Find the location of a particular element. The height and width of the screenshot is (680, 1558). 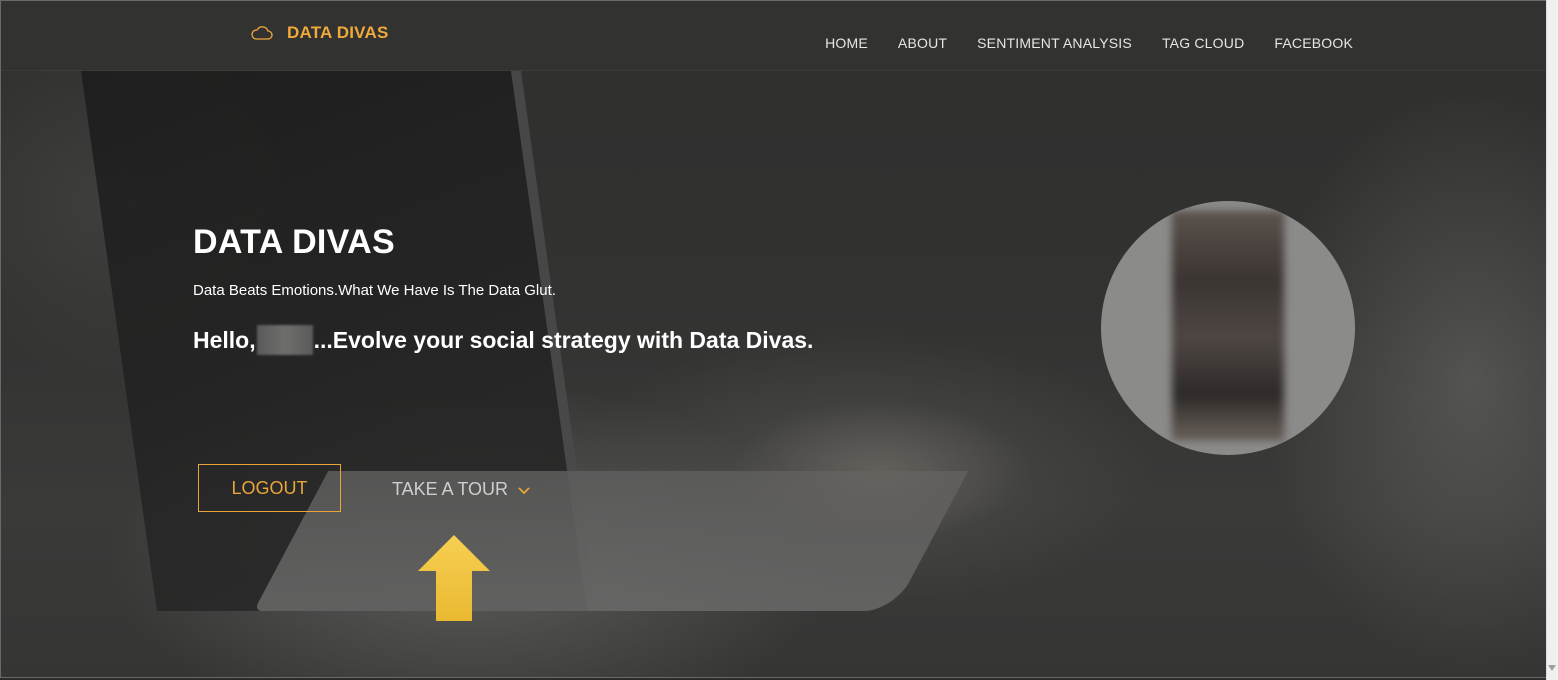

brand-name: DATA DIVAS is located at coordinates (338, 32).